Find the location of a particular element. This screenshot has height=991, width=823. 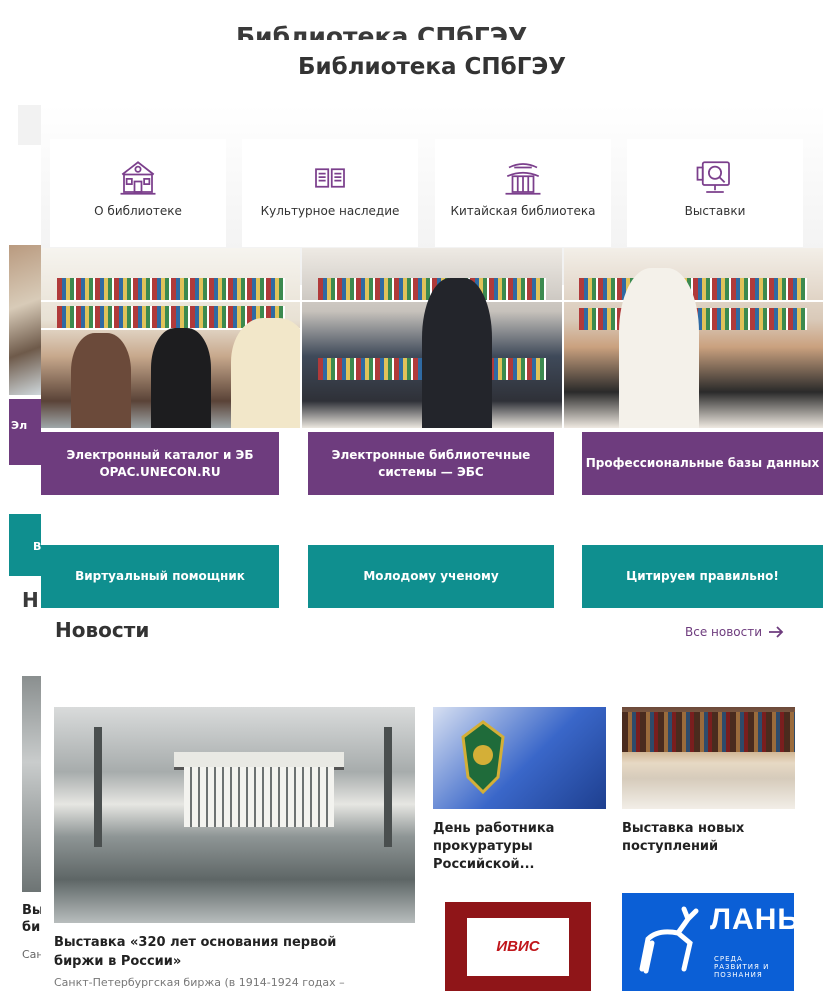

pagoda-icon is located at coordinates (523, 179).